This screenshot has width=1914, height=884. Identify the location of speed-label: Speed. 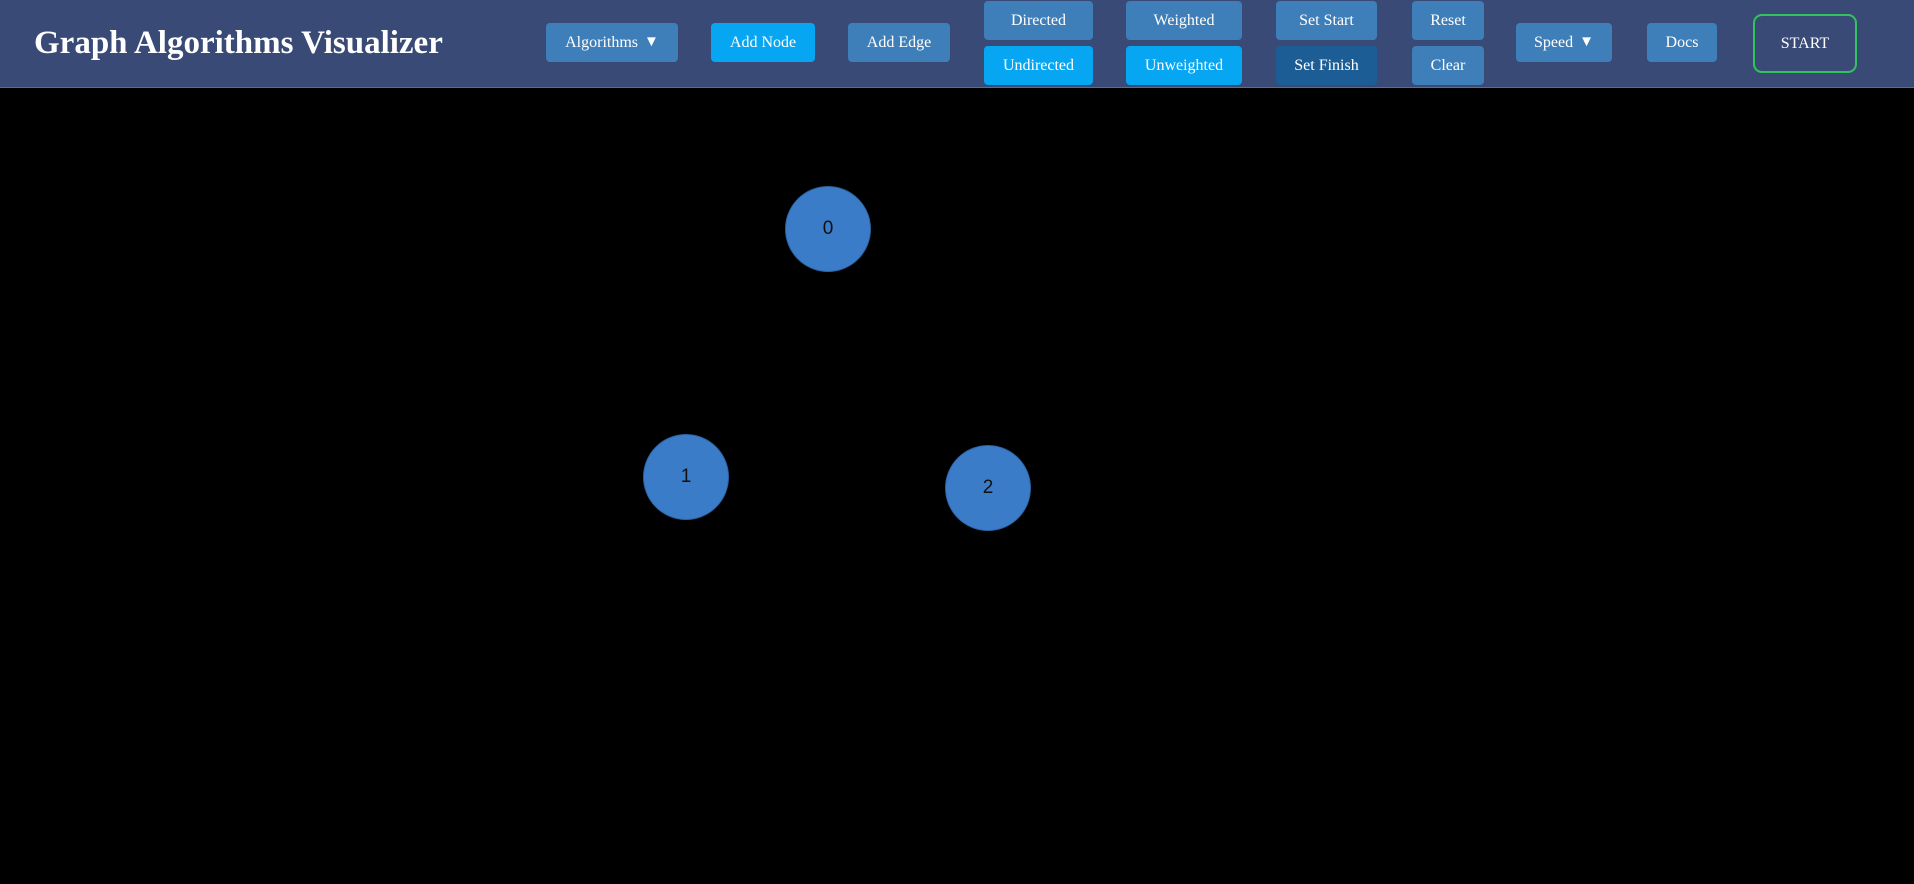
(1554, 42).